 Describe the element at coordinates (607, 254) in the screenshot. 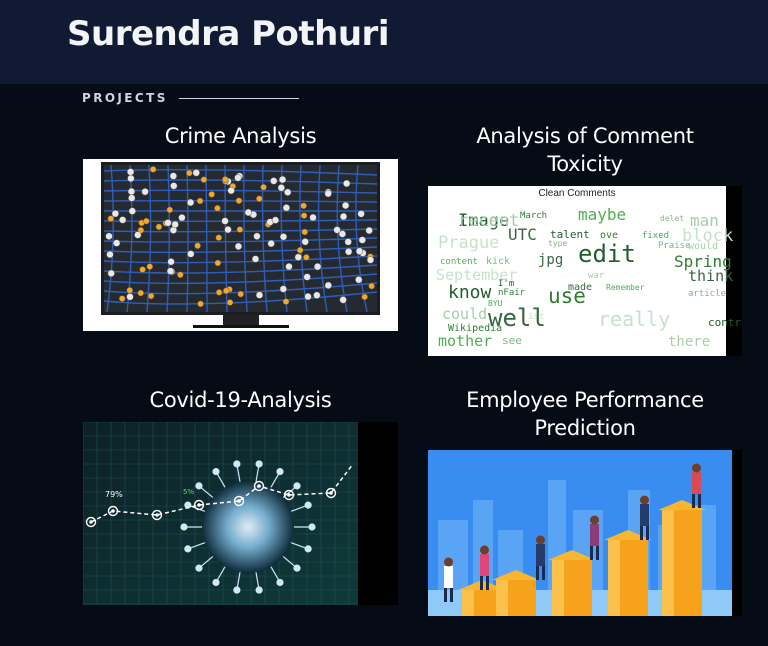

I see `cloud-word: edit` at that location.